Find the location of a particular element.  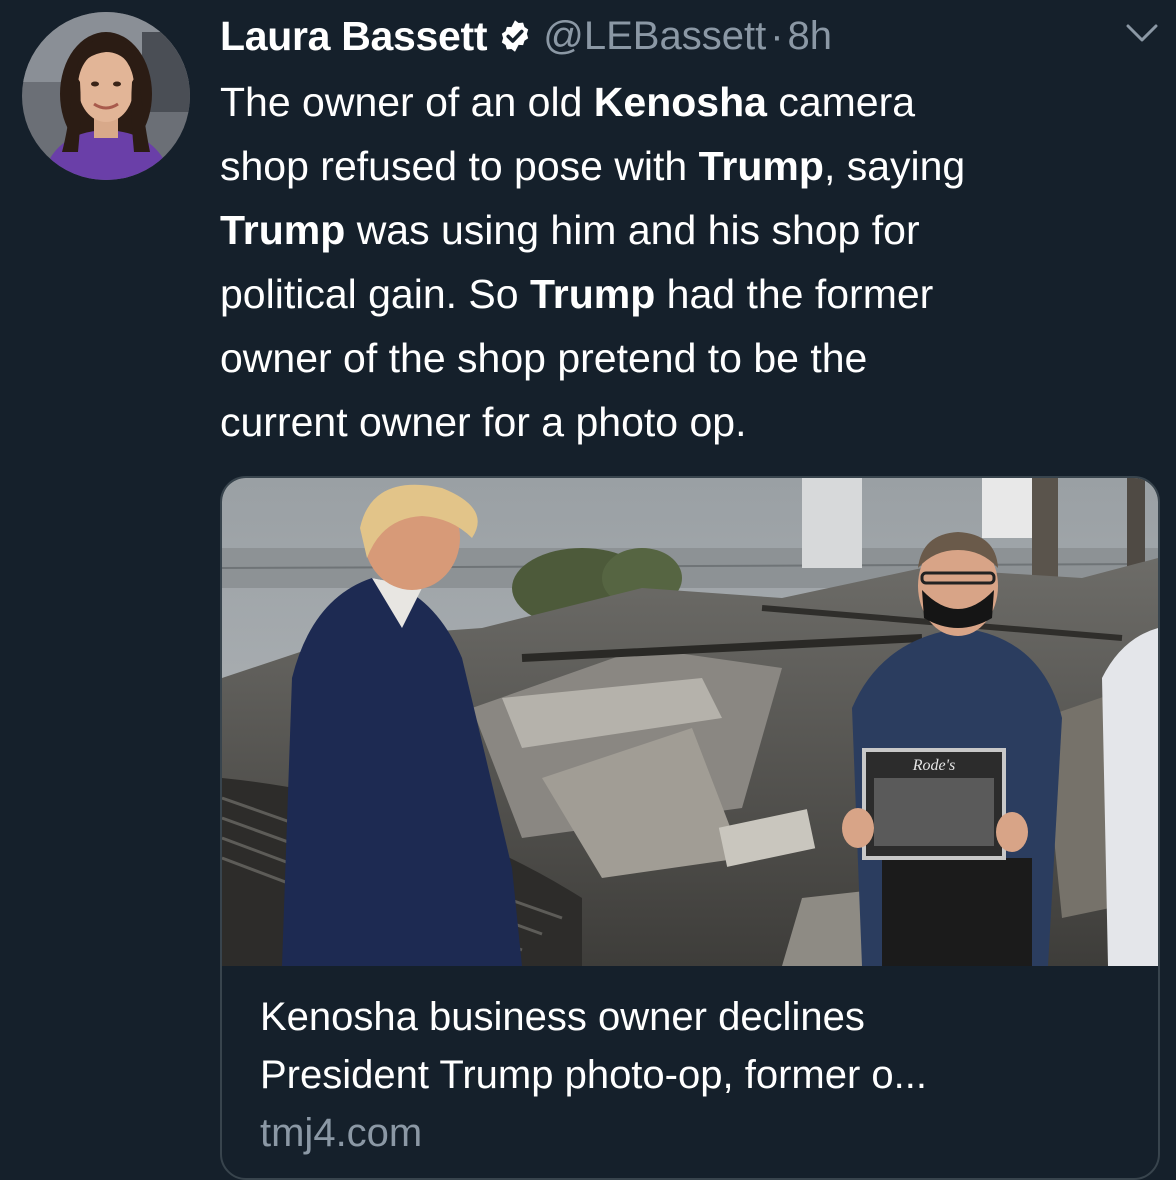

tweet-text-line: Trump was using him and his shop for is located at coordinates (690, 230).